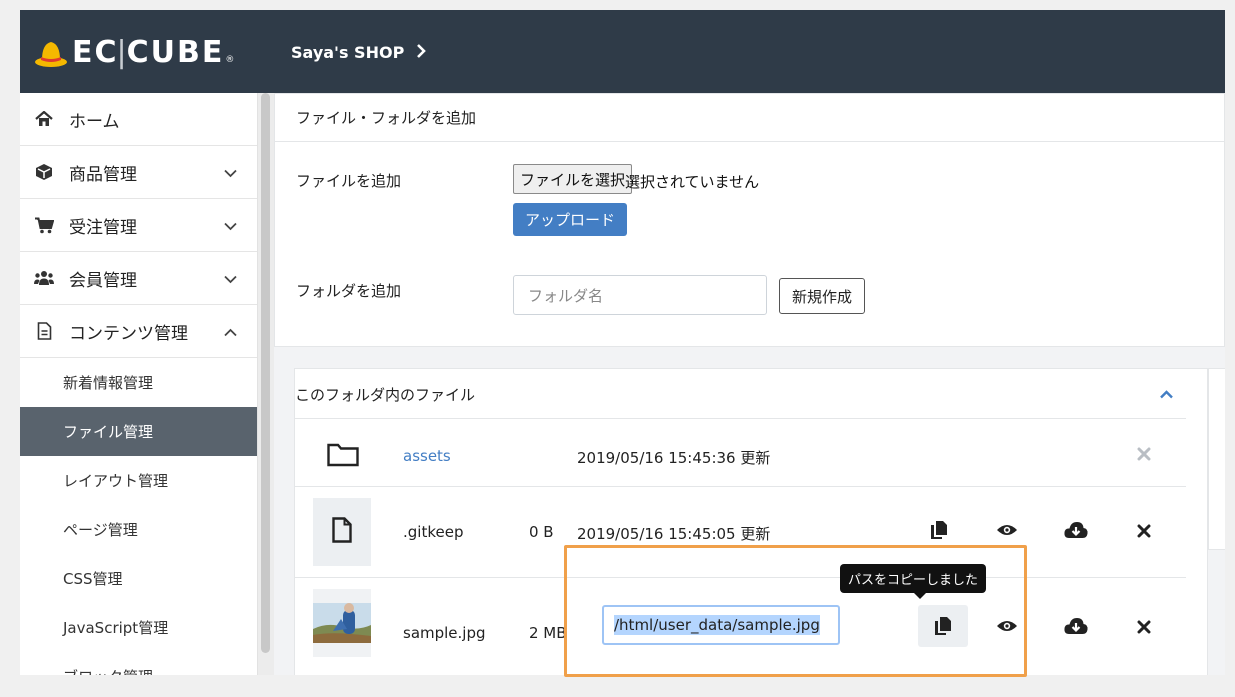  Describe the element at coordinates (148, 52) in the screenshot. I see `logo-text: EC|CUBE` at that location.